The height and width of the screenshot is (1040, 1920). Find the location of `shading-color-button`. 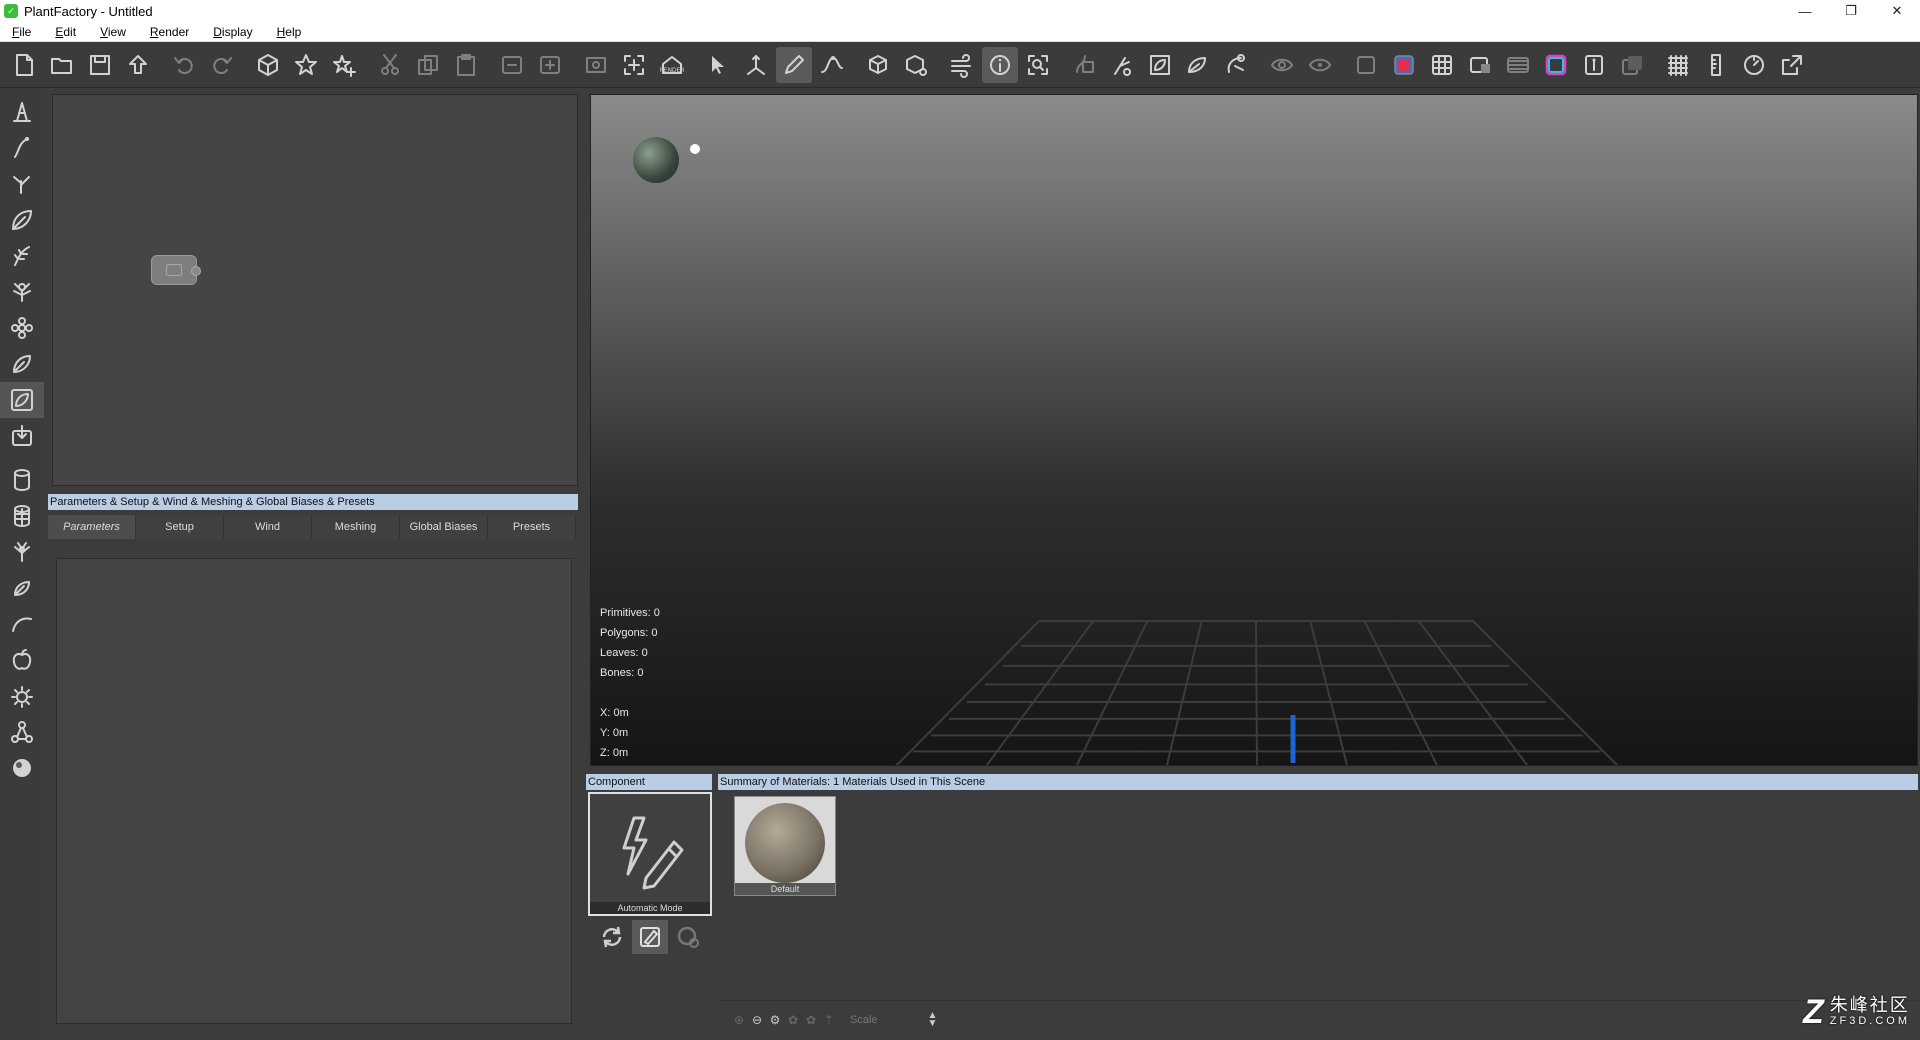

shading-color-button is located at coordinates (1404, 65).